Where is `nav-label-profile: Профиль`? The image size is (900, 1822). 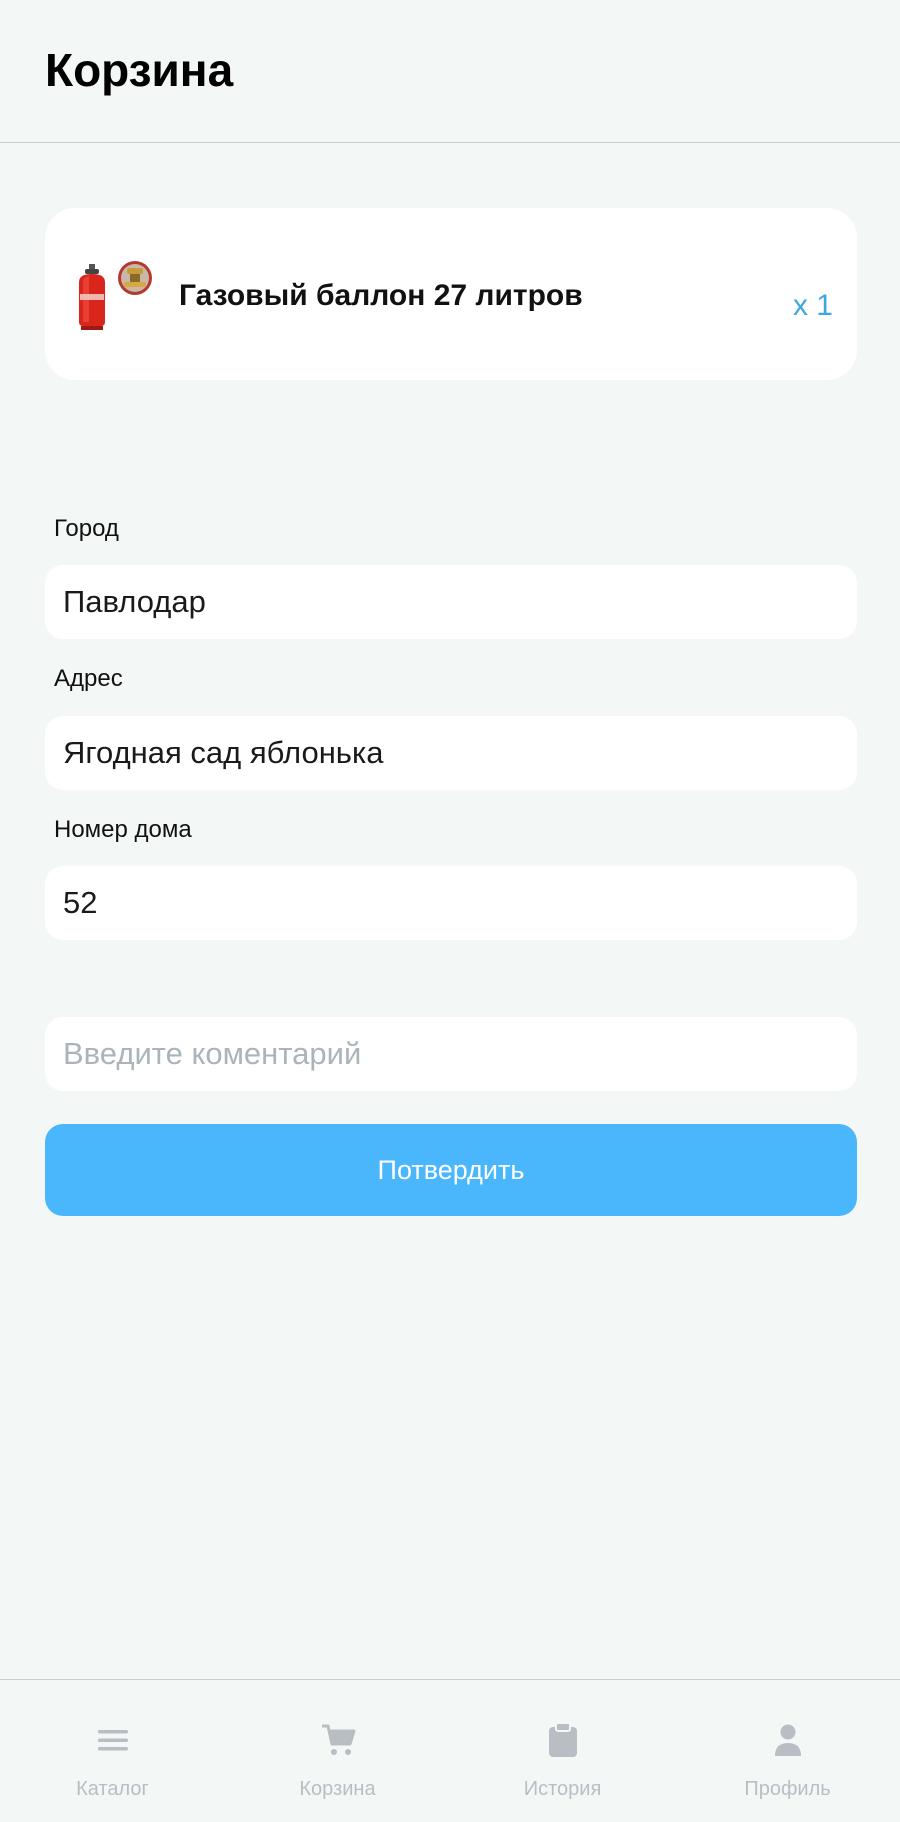
nav-label-profile: Профиль is located at coordinates (787, 1789).